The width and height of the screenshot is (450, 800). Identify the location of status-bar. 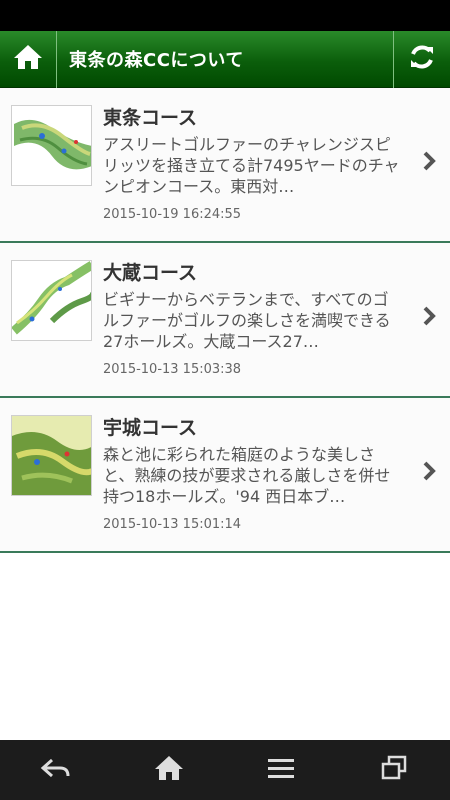
(225, 15).